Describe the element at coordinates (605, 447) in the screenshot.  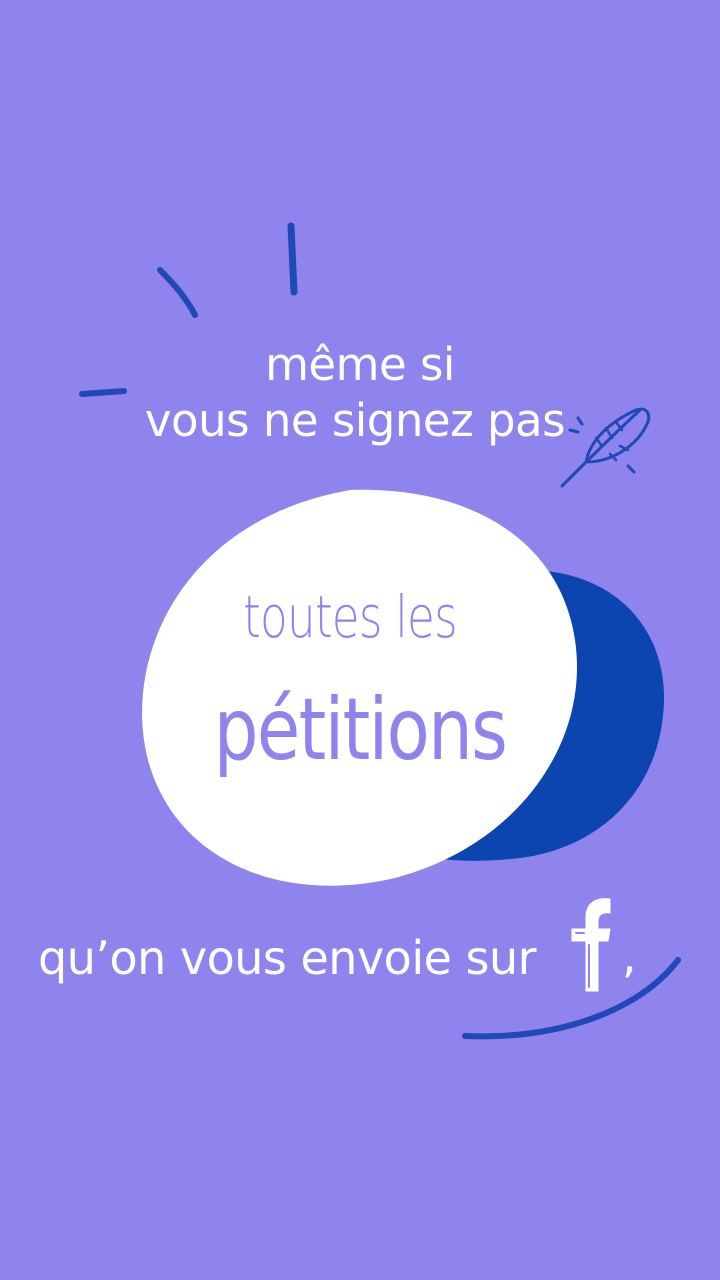
I see `feather-icon` at that location.